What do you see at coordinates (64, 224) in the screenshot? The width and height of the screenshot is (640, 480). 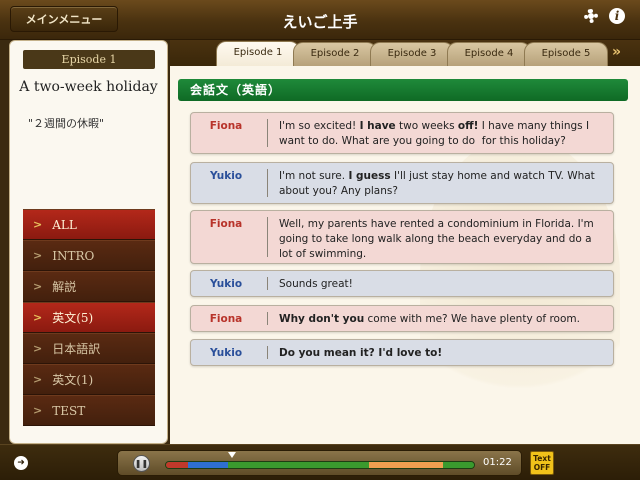 I see `menu-item-label: ALL` at bounding box center [64, 224].